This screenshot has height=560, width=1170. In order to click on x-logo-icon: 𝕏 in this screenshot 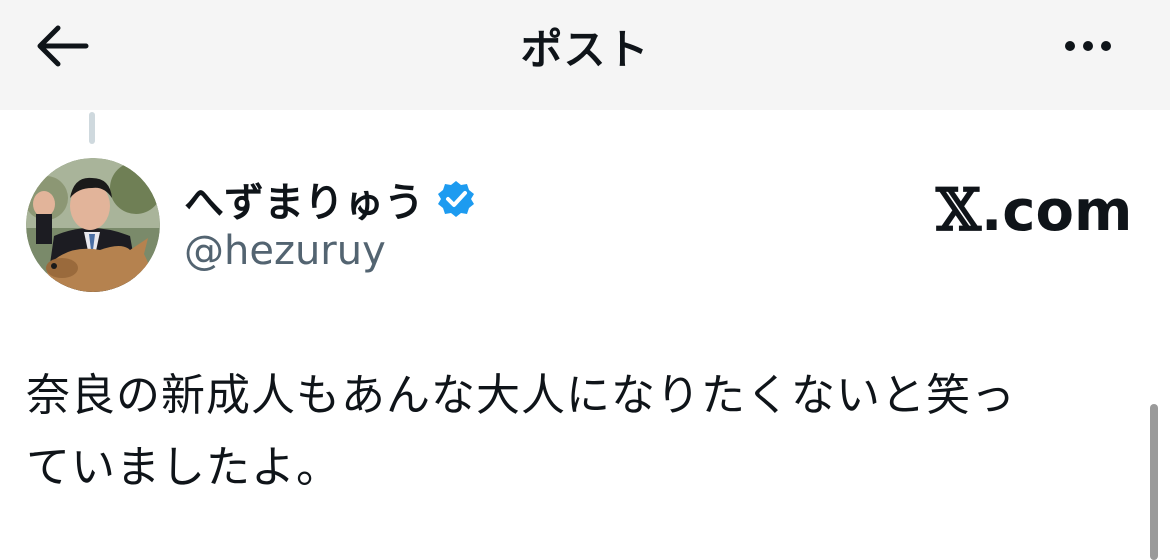, I will do `click(959, 210)`.